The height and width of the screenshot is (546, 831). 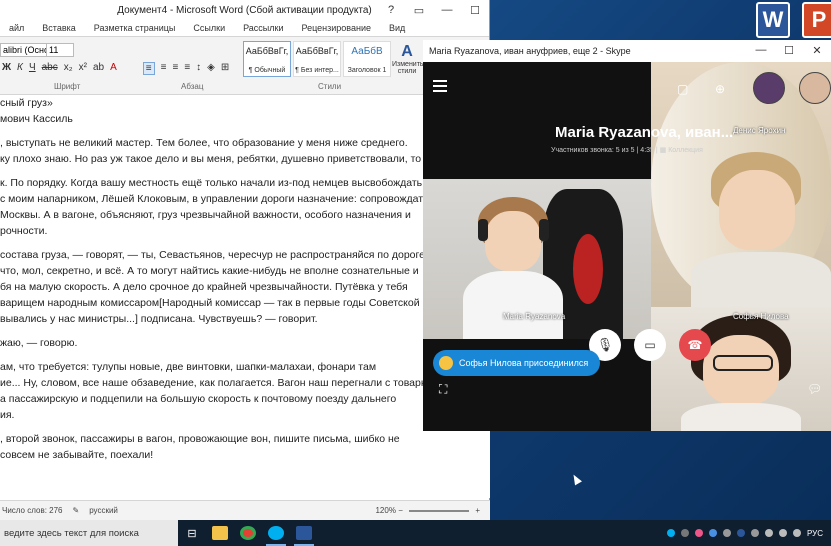 I want to click on bluetooth-icon, so click(x=712, y=533).